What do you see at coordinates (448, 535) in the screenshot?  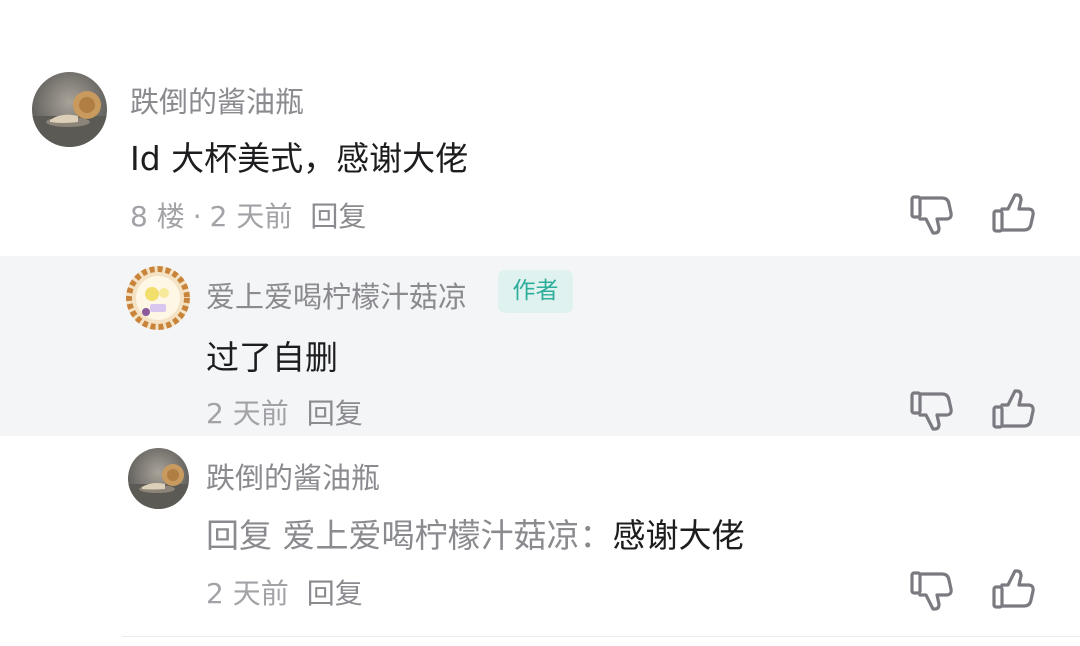 I see `reply-to-user: 爱上爱喝柠檬汁菇凉：` at bounding box center [448, 535].